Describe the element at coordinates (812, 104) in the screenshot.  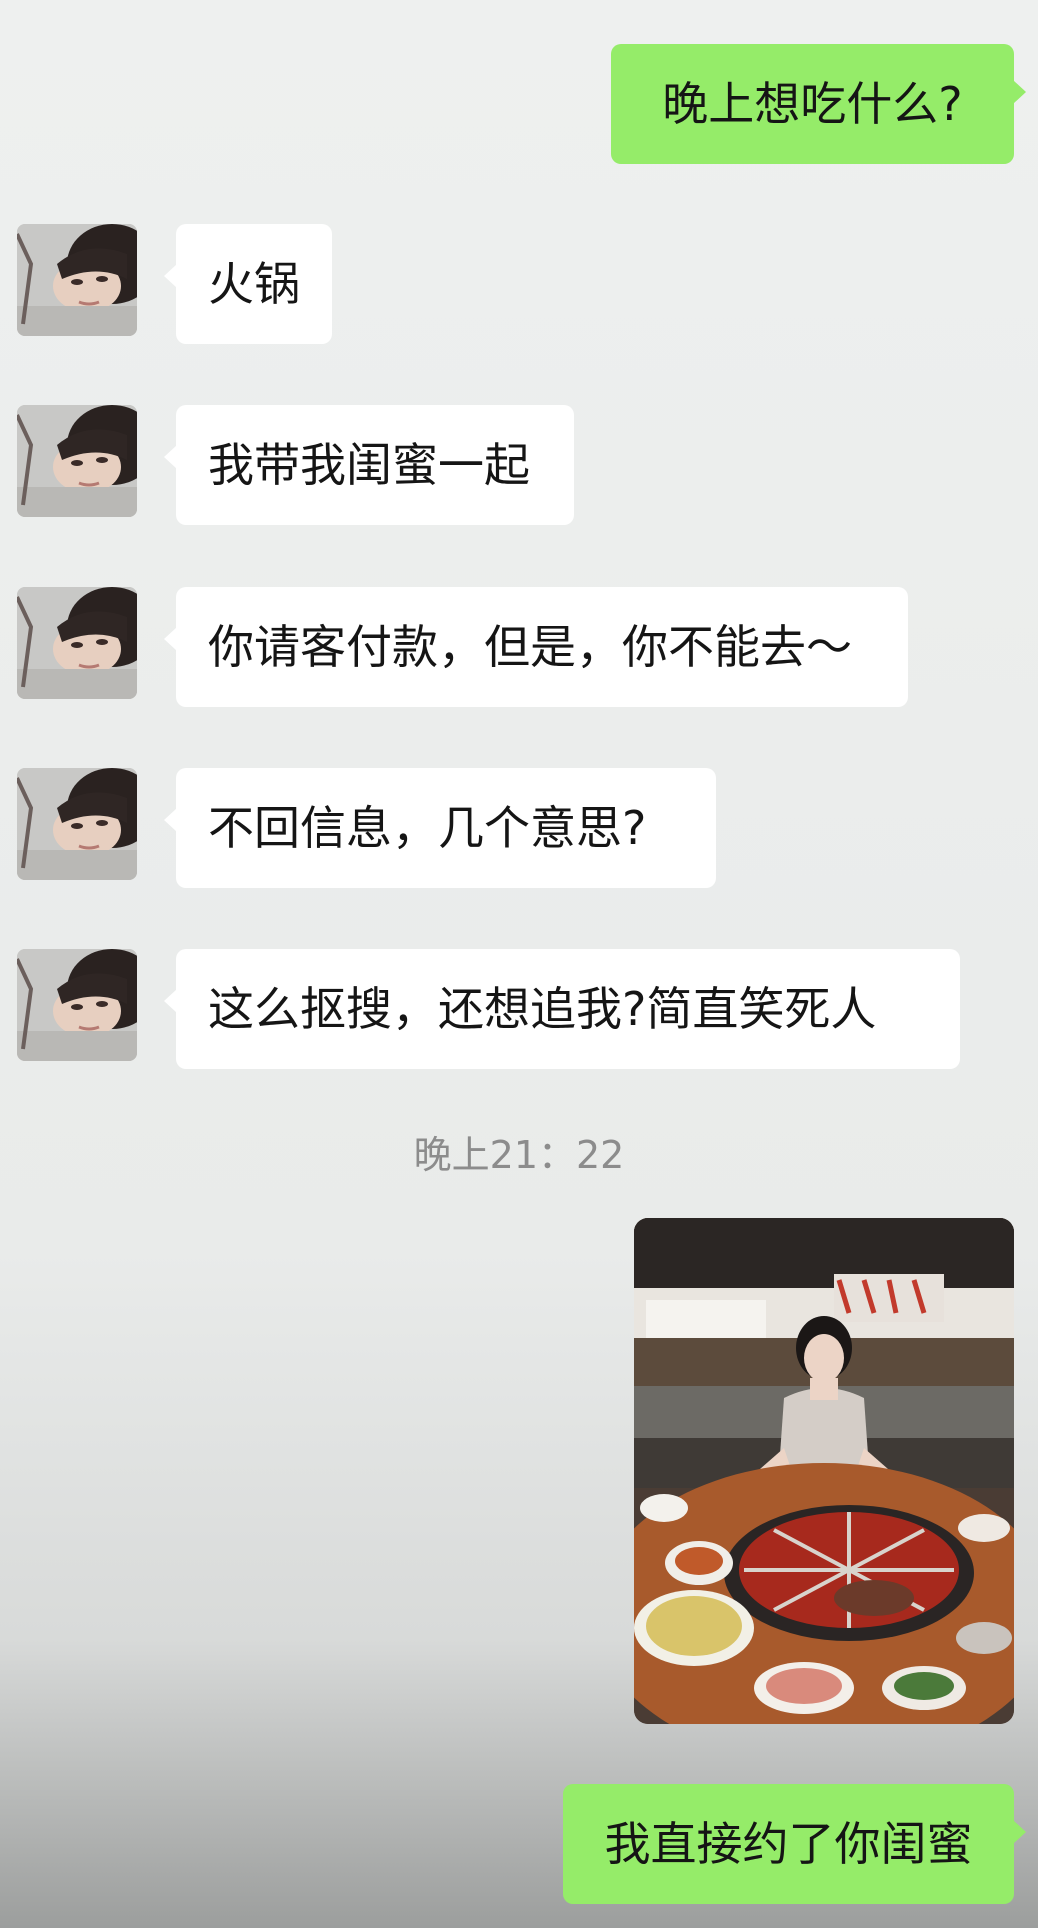
I see `message-text: 晚上想吃什么?` at that location.